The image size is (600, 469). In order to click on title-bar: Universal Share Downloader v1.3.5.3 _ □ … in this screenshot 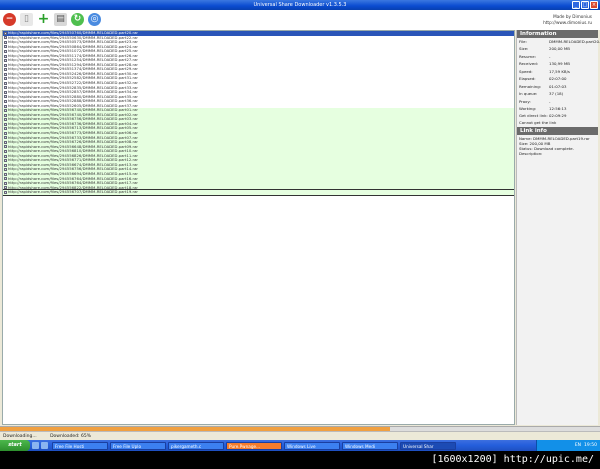, I will do `click(300, 5)`.